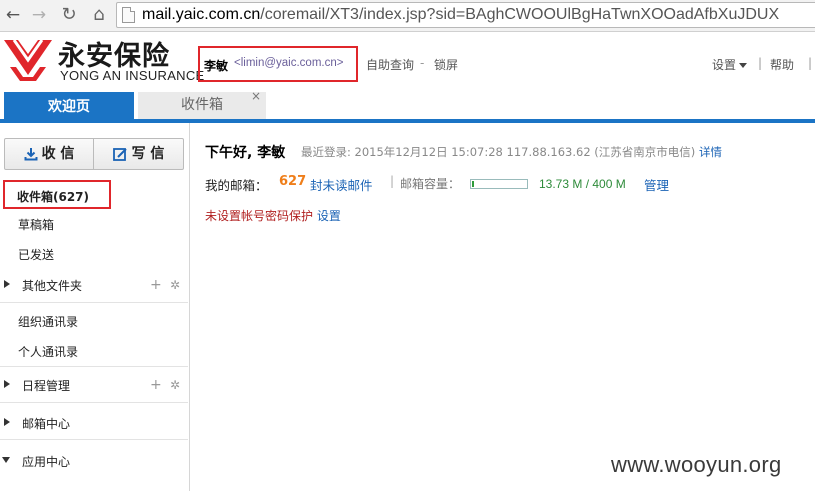 This screenshot has width=815, height=491. I want to click on collapse-arrow-icon, so click(6, 460).